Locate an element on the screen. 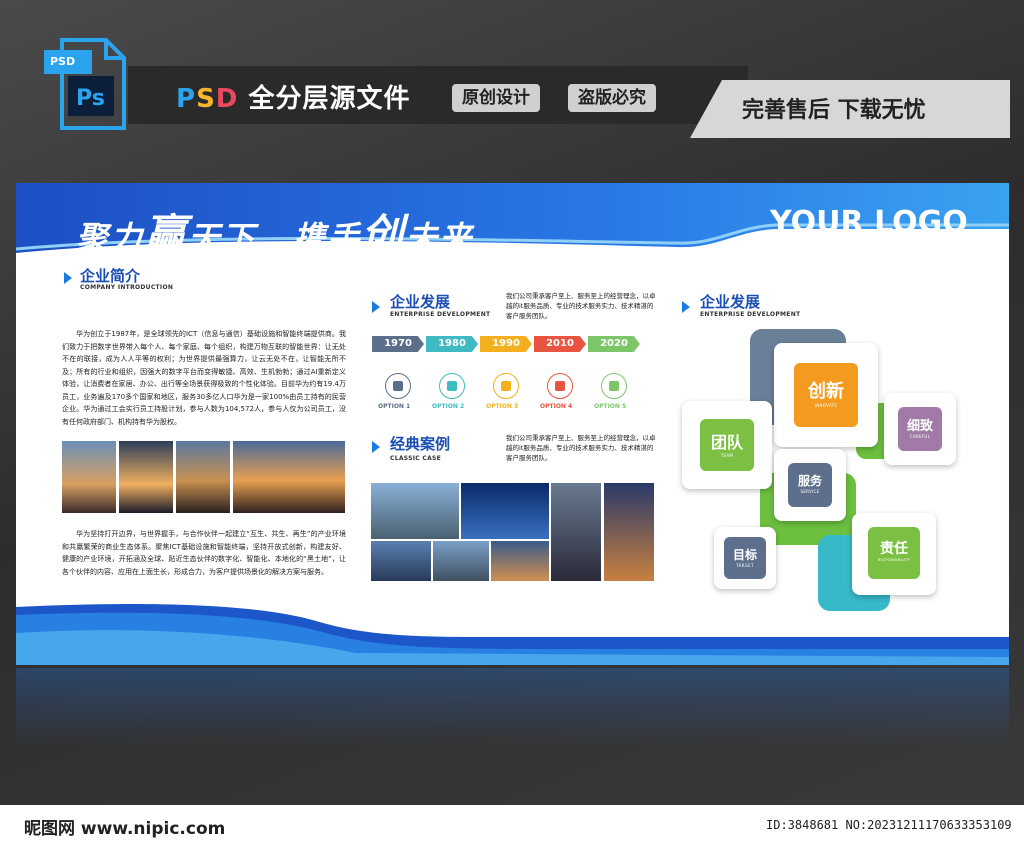 The width and height of the screenshot is (1024, 853). timeline-option-label: OPTION 2 is located at coordinates (448, 406).